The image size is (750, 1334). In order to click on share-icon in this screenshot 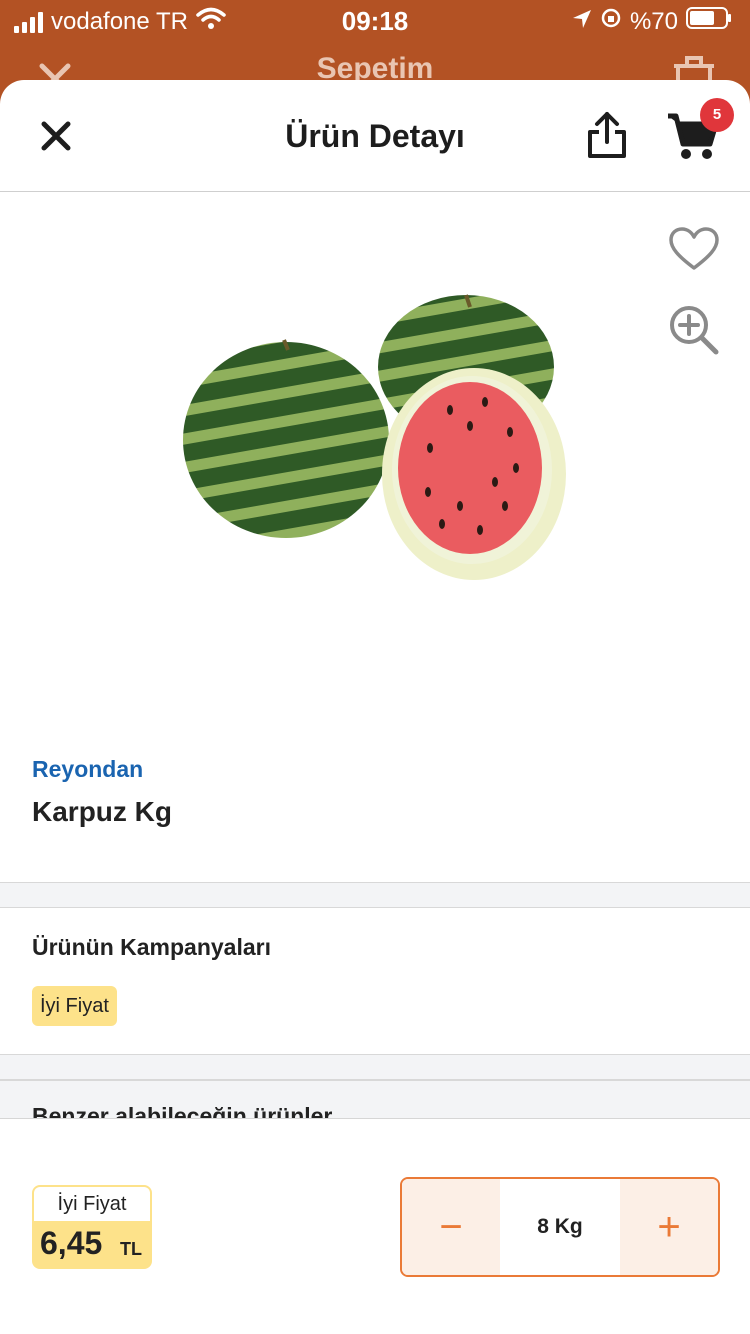, I will do `click(607, 135)`.